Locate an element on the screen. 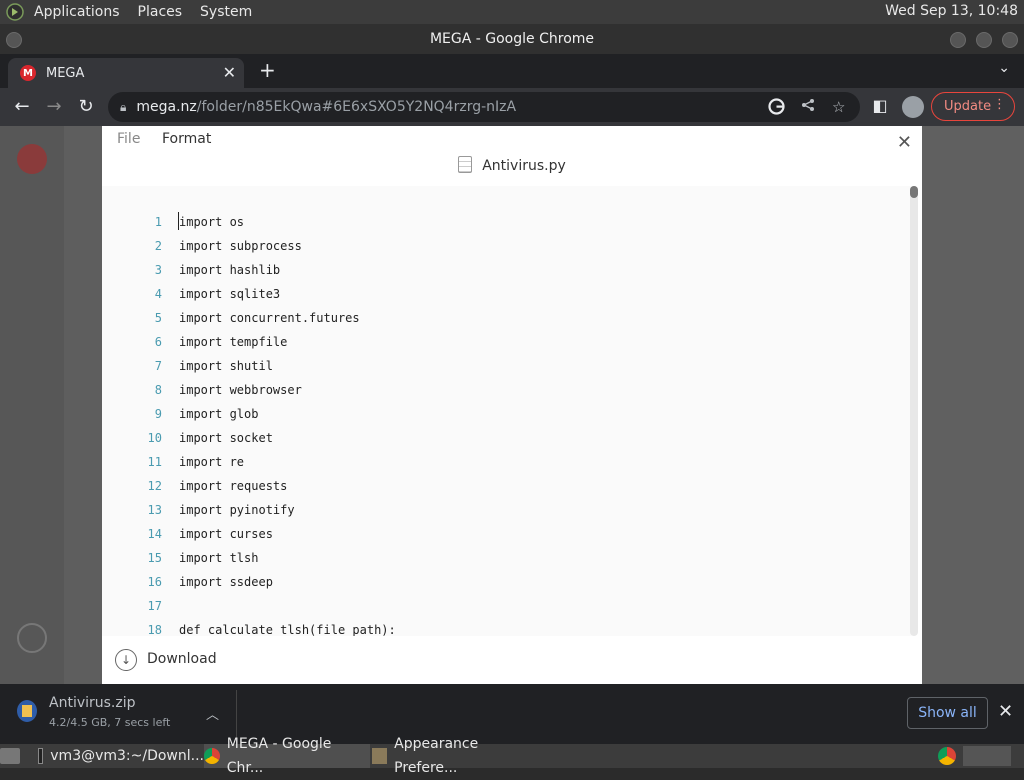  close-icon: ✕ is located at coordinates (904, 142).